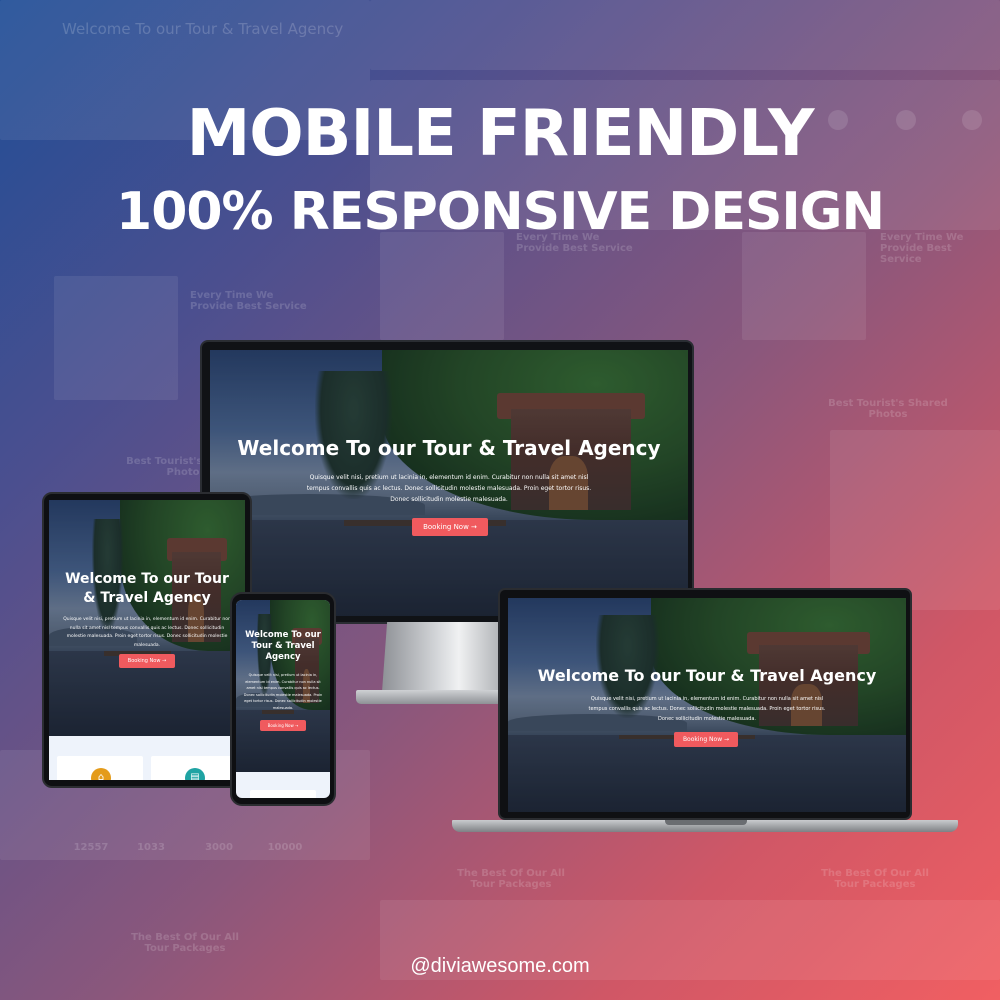 The image size is (1000, 1000). Describe the element at coordinates (116, 338) in the screenshot. I see `ghost-image-left` at that location.